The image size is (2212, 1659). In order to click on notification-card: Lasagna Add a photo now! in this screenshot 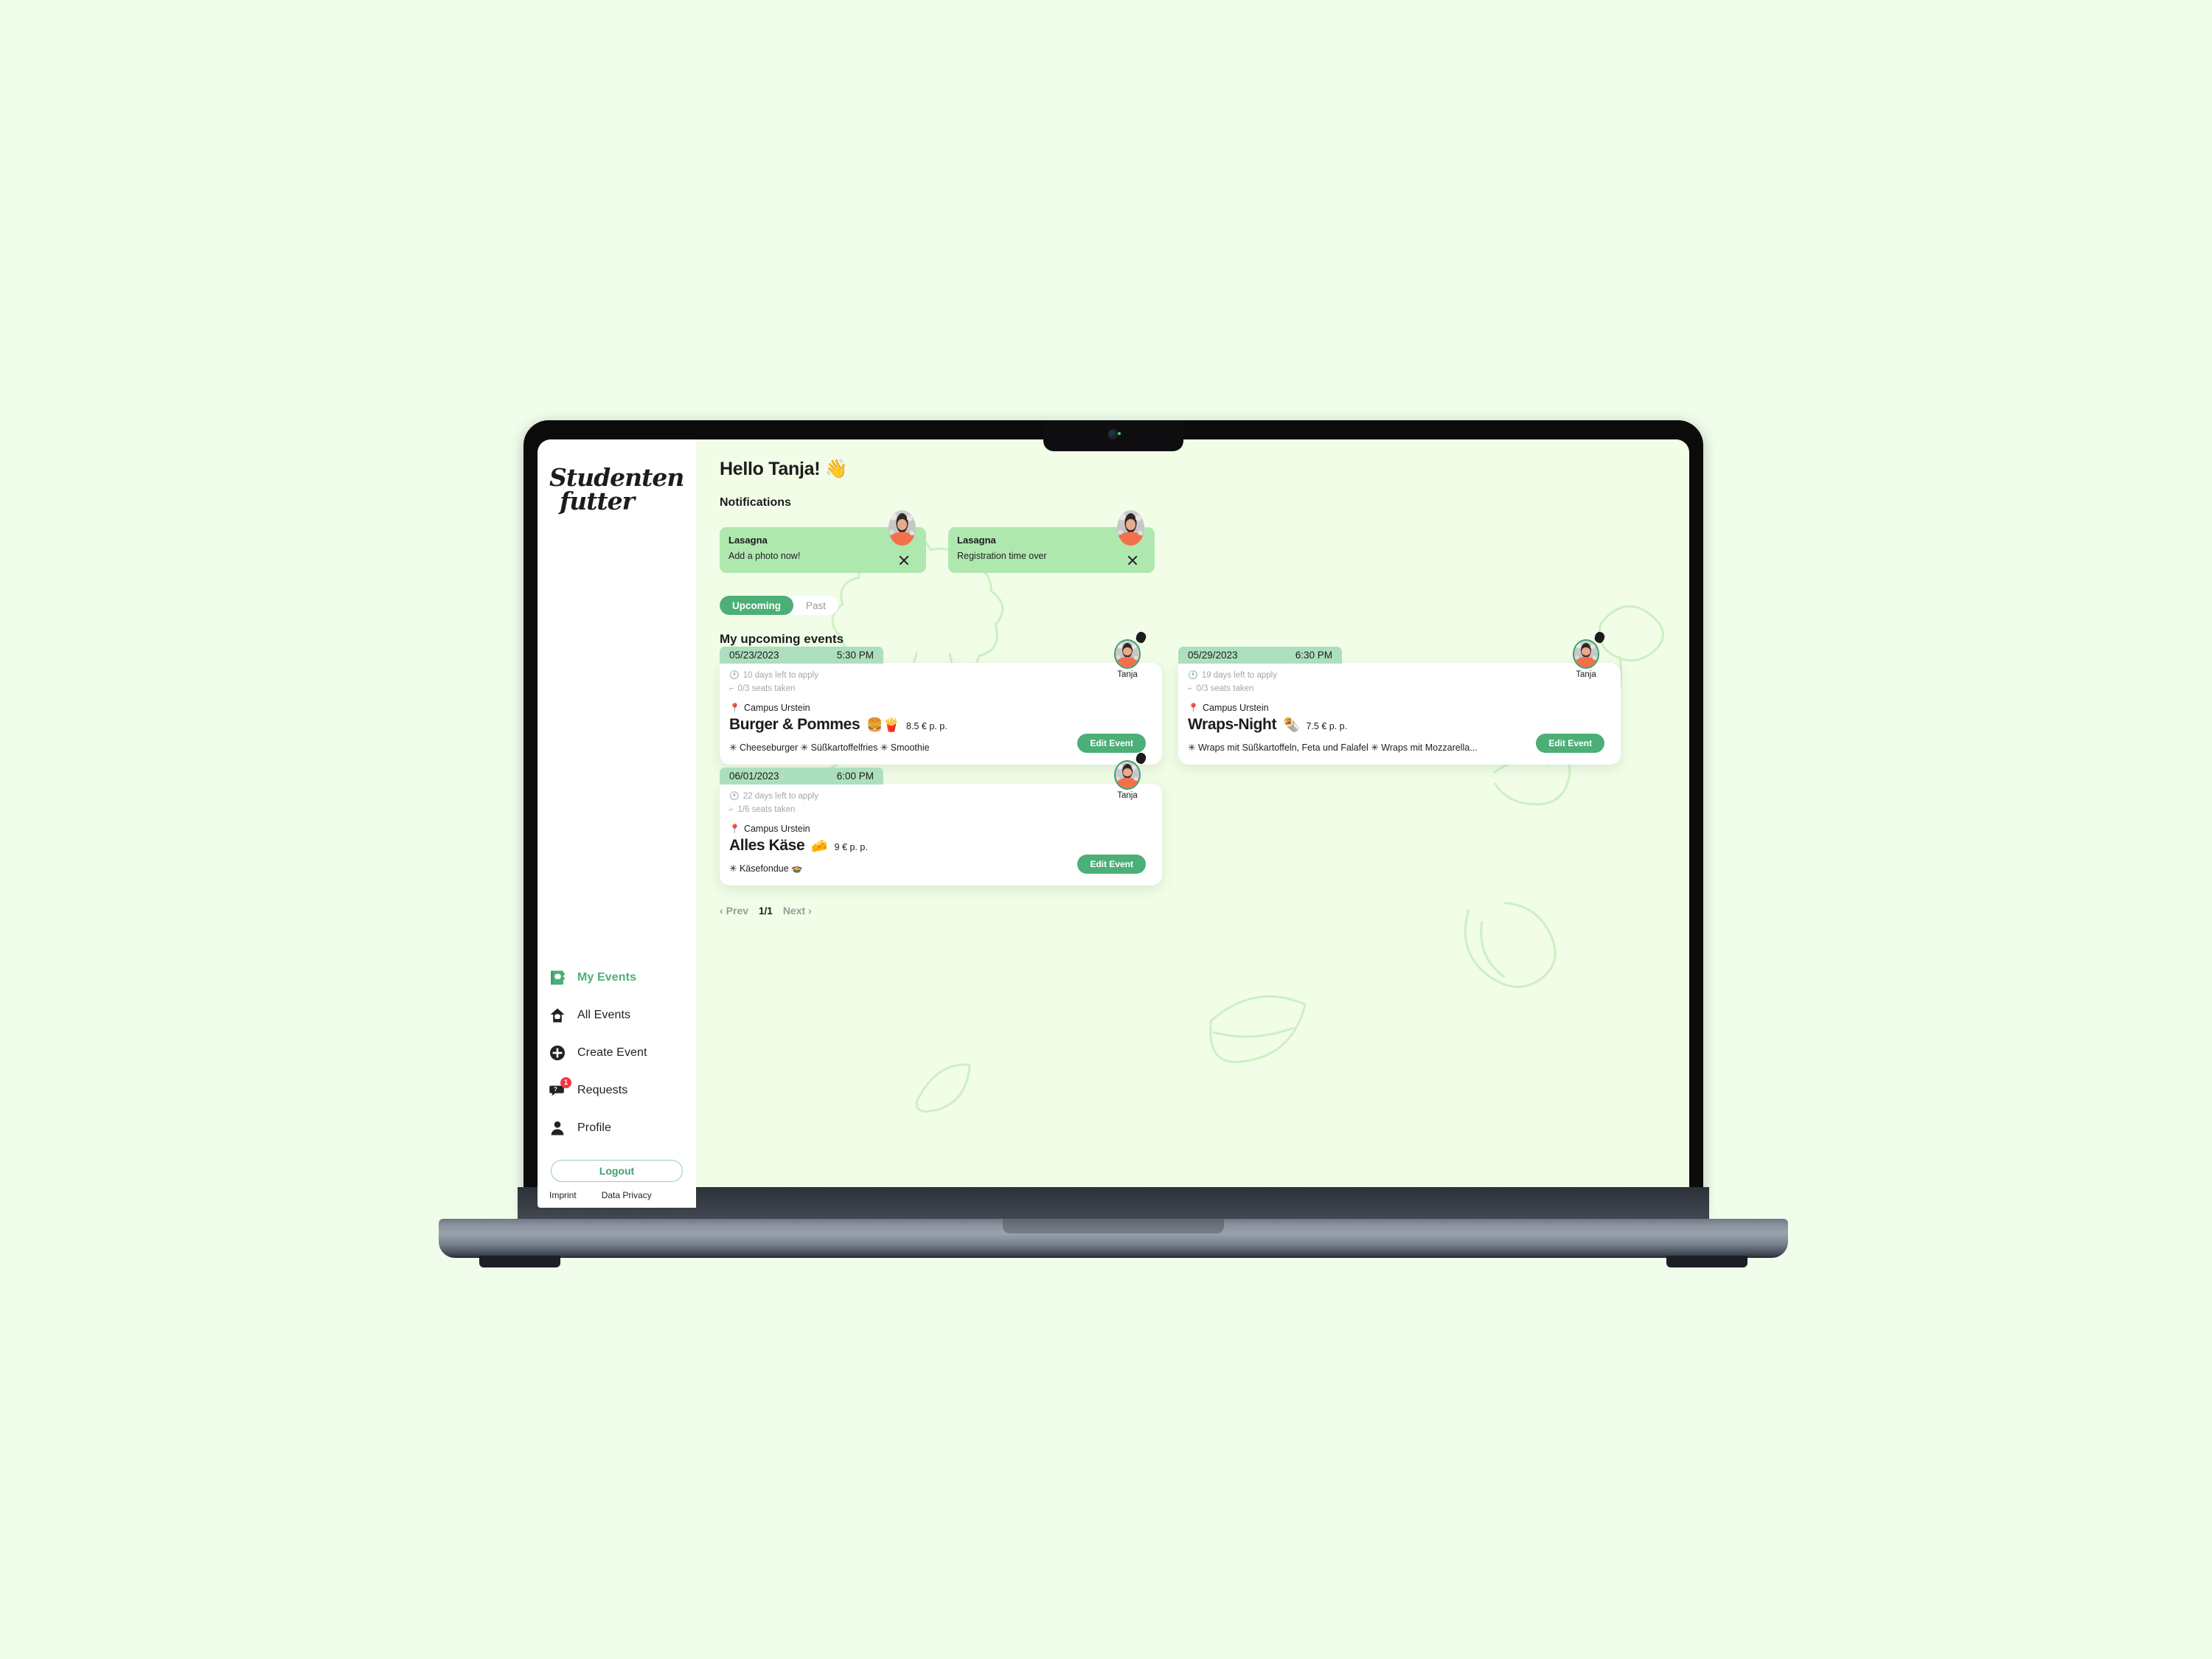, I will do `click(823, 541)`.